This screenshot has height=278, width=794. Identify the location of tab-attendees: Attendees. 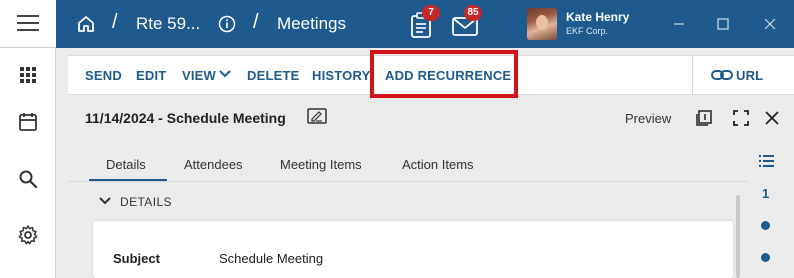
(213, 164).